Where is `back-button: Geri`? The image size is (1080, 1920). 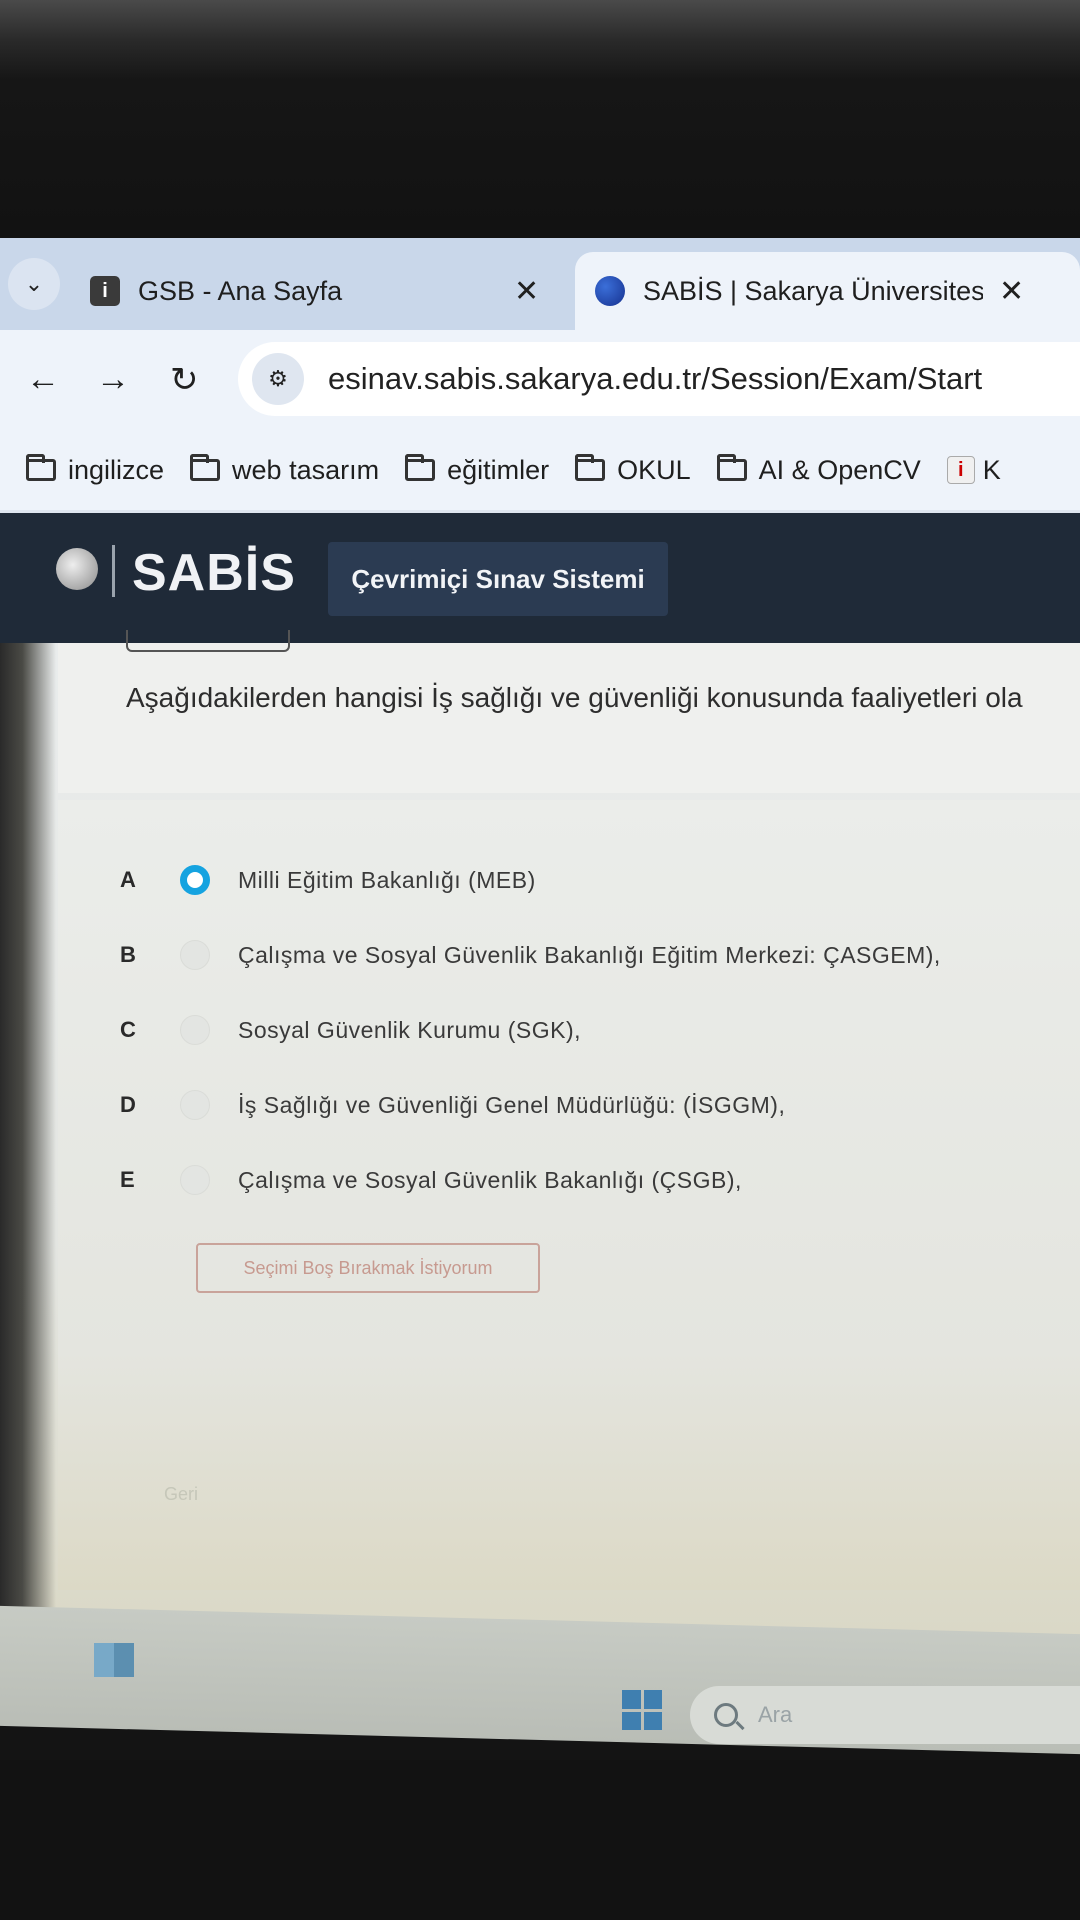 back-button: Geri is located at coordinates (181, 1494).